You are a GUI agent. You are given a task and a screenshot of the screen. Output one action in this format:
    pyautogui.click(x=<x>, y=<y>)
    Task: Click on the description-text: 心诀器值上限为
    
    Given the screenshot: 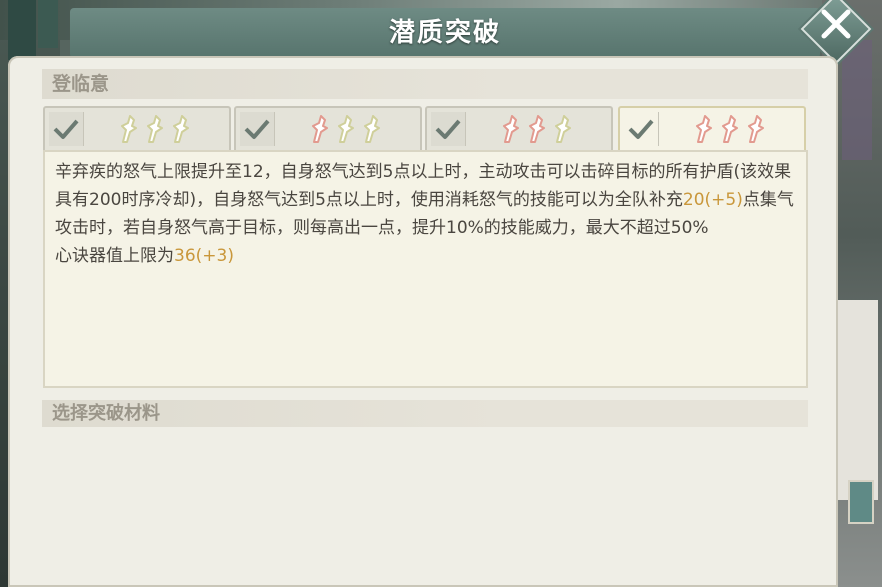 What is the action you would take?
    pyautogui.click(x=114, y=256)
    